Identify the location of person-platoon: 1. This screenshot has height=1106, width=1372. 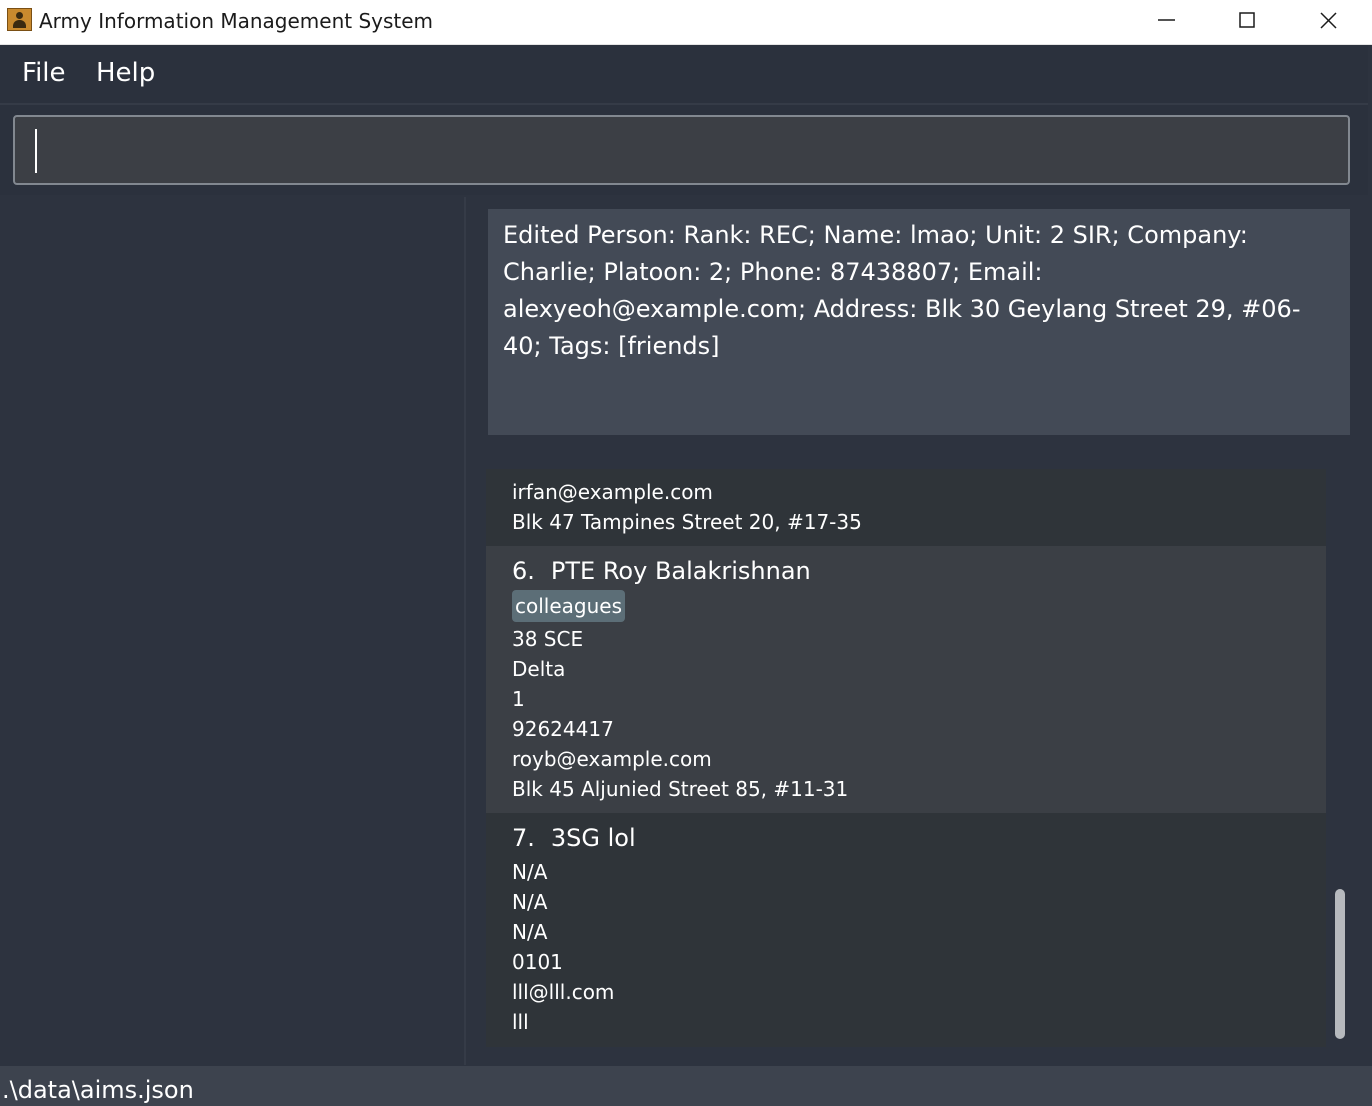
(518, 699).